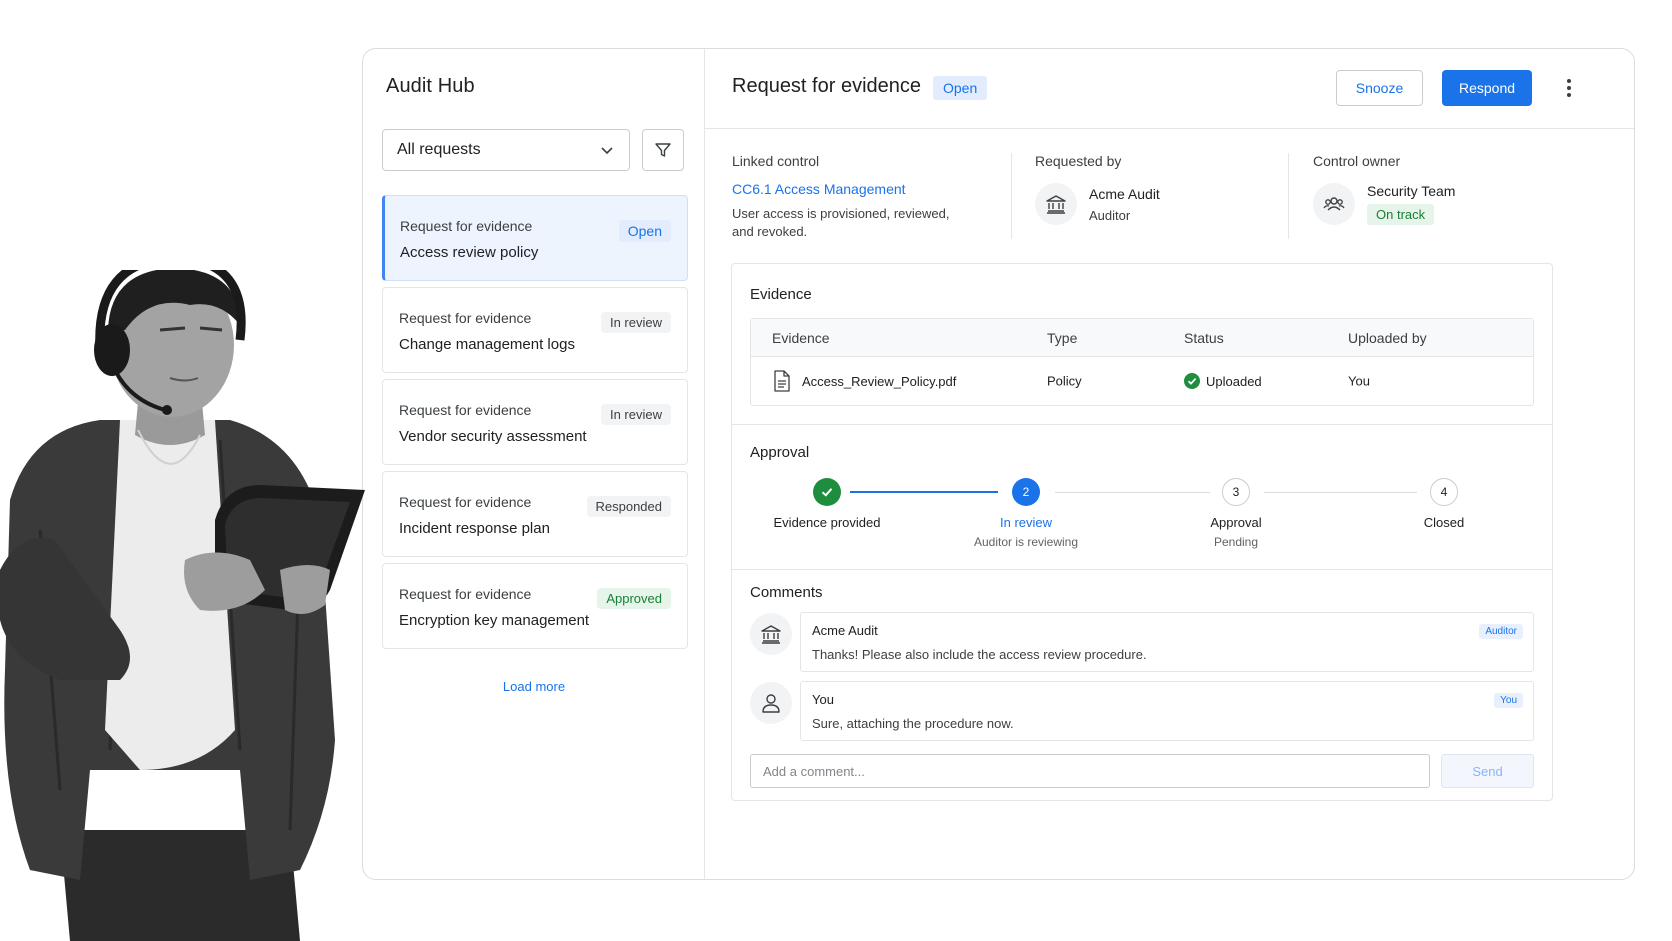 The width and height of the screenshot is (1672, 941). I want to click on requester-role: Auditor, so click(1110, 215).